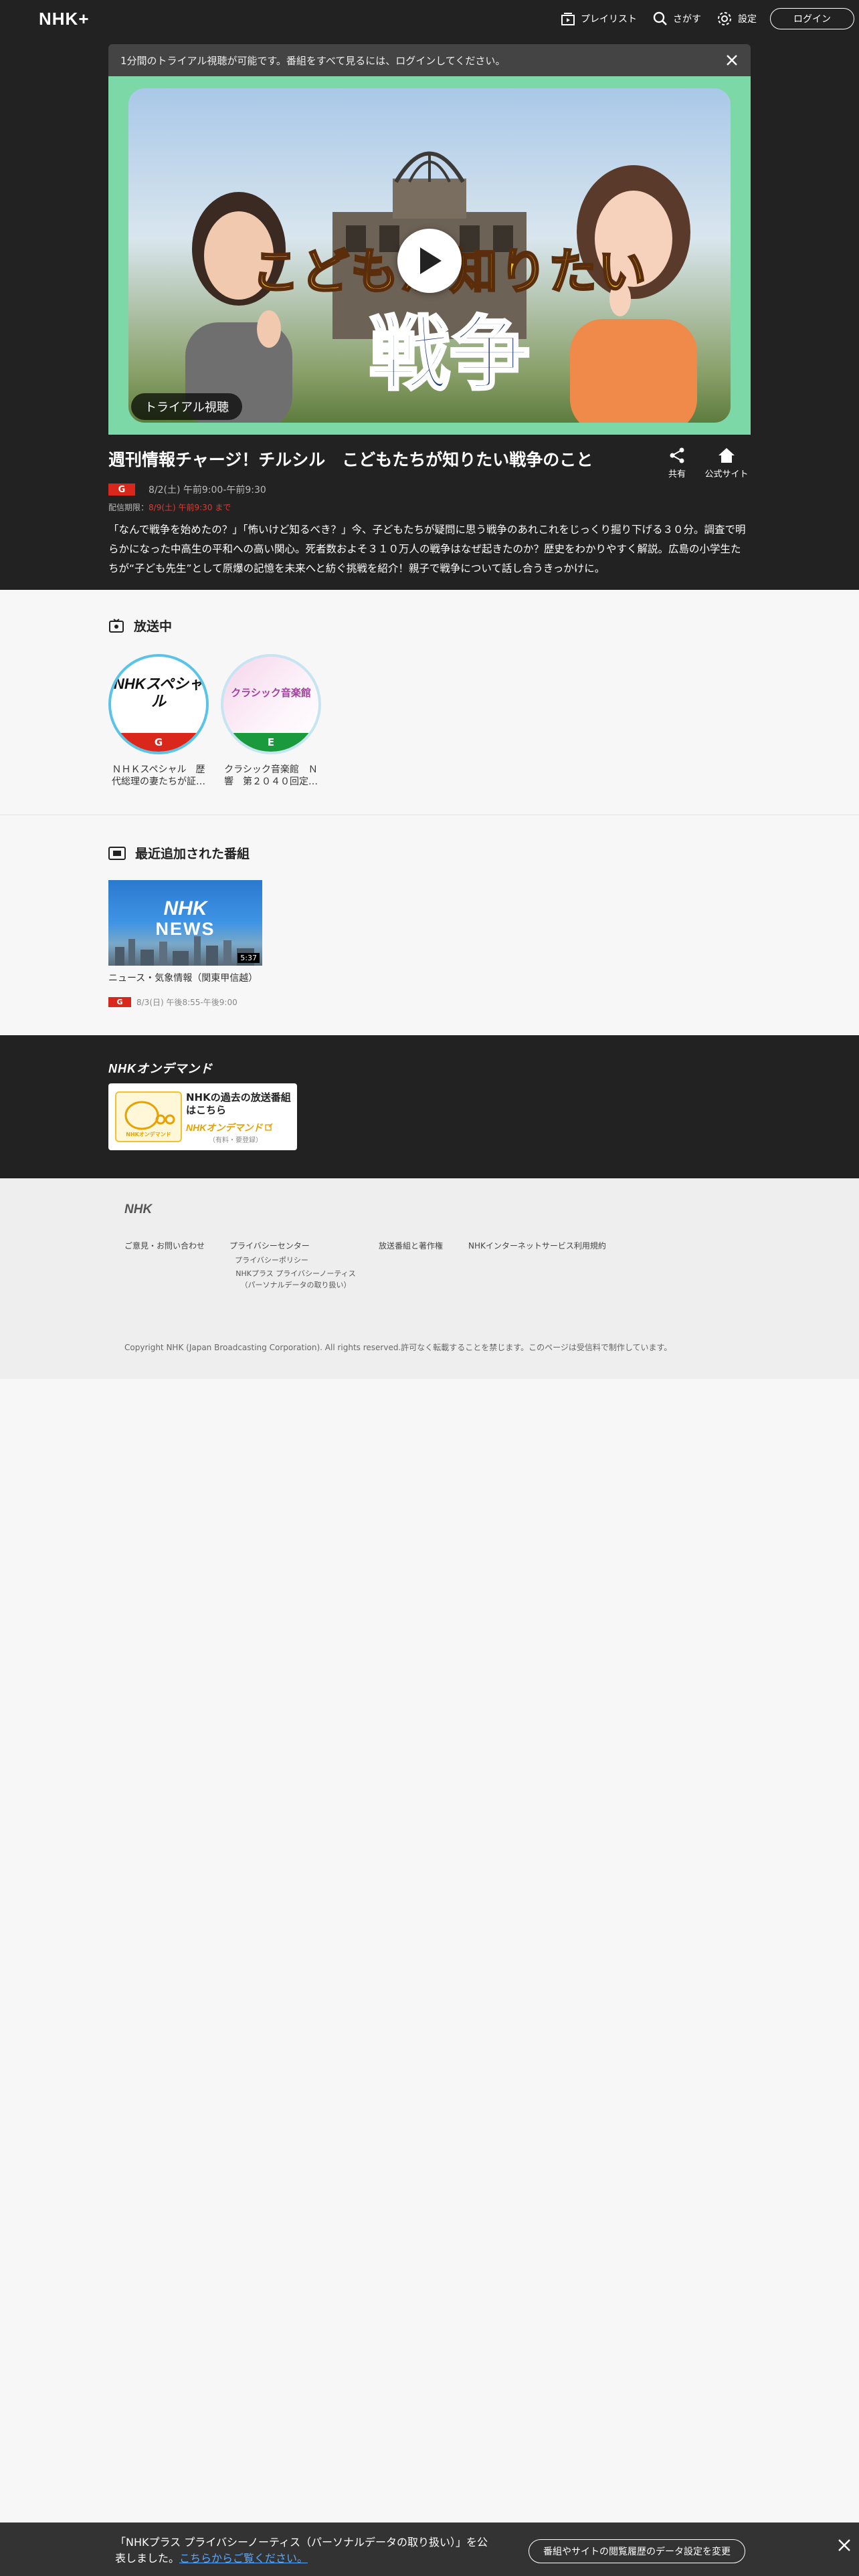 The image size is (859, 2576). What do you see at coordinates (239, 1103) in the screenshot?
I see `ondemand-banner-text: NHKの過去の放送番組はこちら` at bounding box center [239, 1103].